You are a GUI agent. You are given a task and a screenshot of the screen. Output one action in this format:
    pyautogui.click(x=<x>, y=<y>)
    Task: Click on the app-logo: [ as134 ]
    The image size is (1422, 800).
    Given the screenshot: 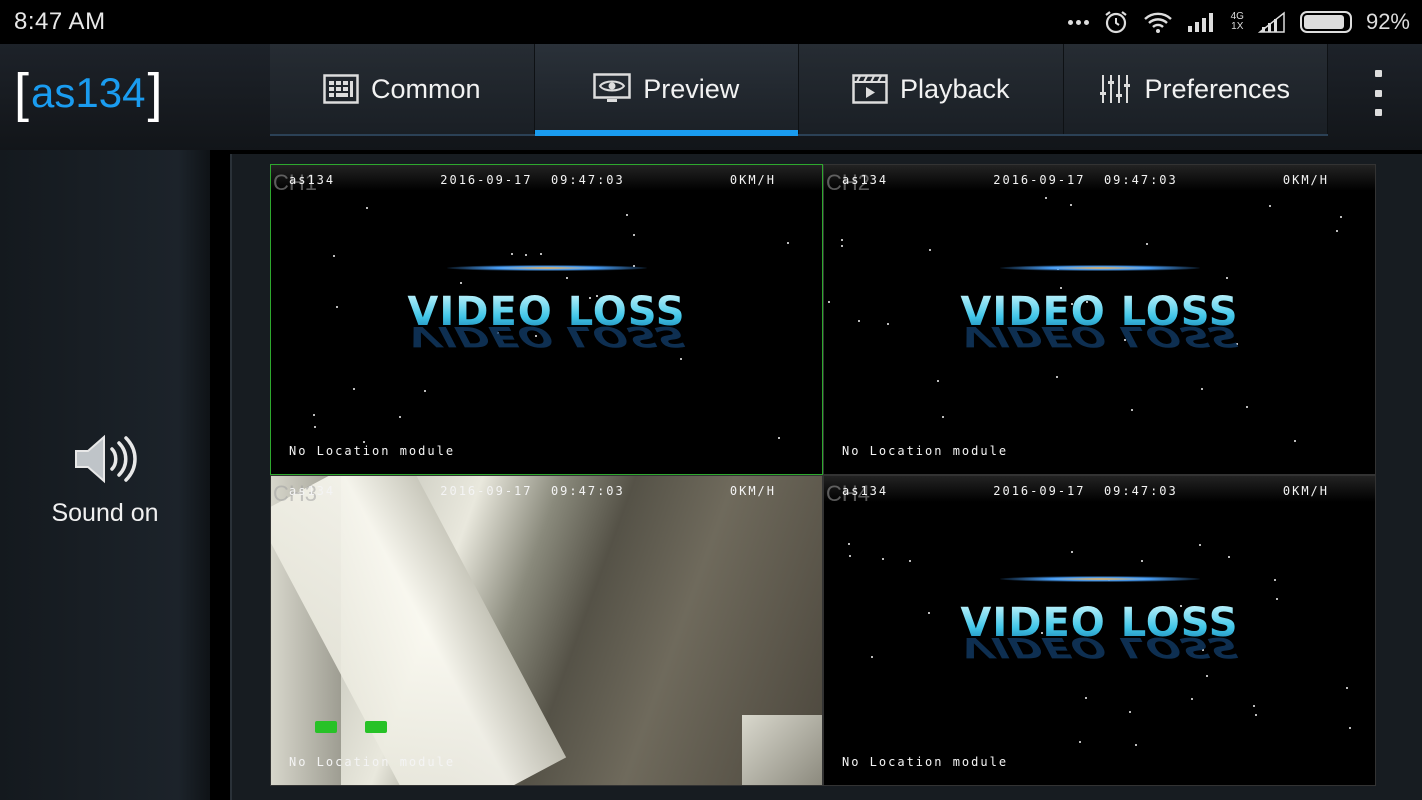 What is the action you would take?
    pyautogui.click(x=88, y=93)
    